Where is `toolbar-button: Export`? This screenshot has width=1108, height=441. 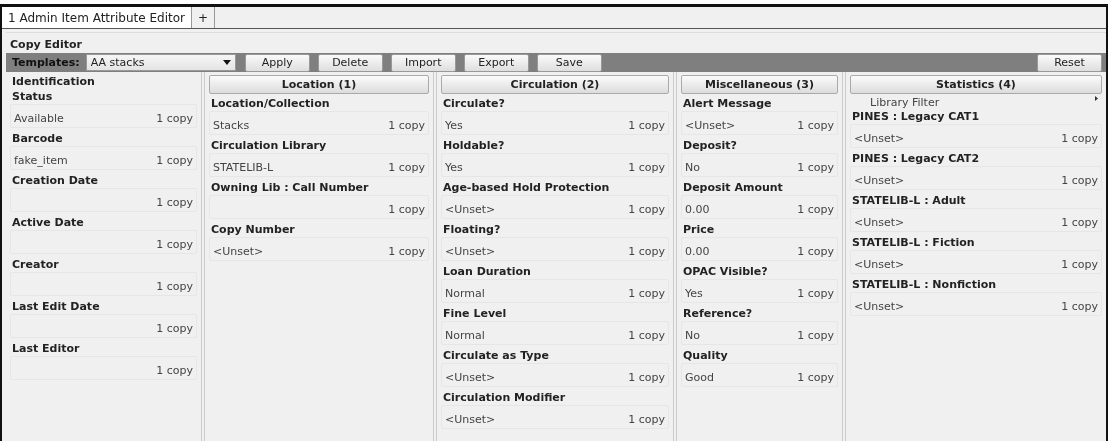
toolbar-button: Export is located at coordinates (496, 62).